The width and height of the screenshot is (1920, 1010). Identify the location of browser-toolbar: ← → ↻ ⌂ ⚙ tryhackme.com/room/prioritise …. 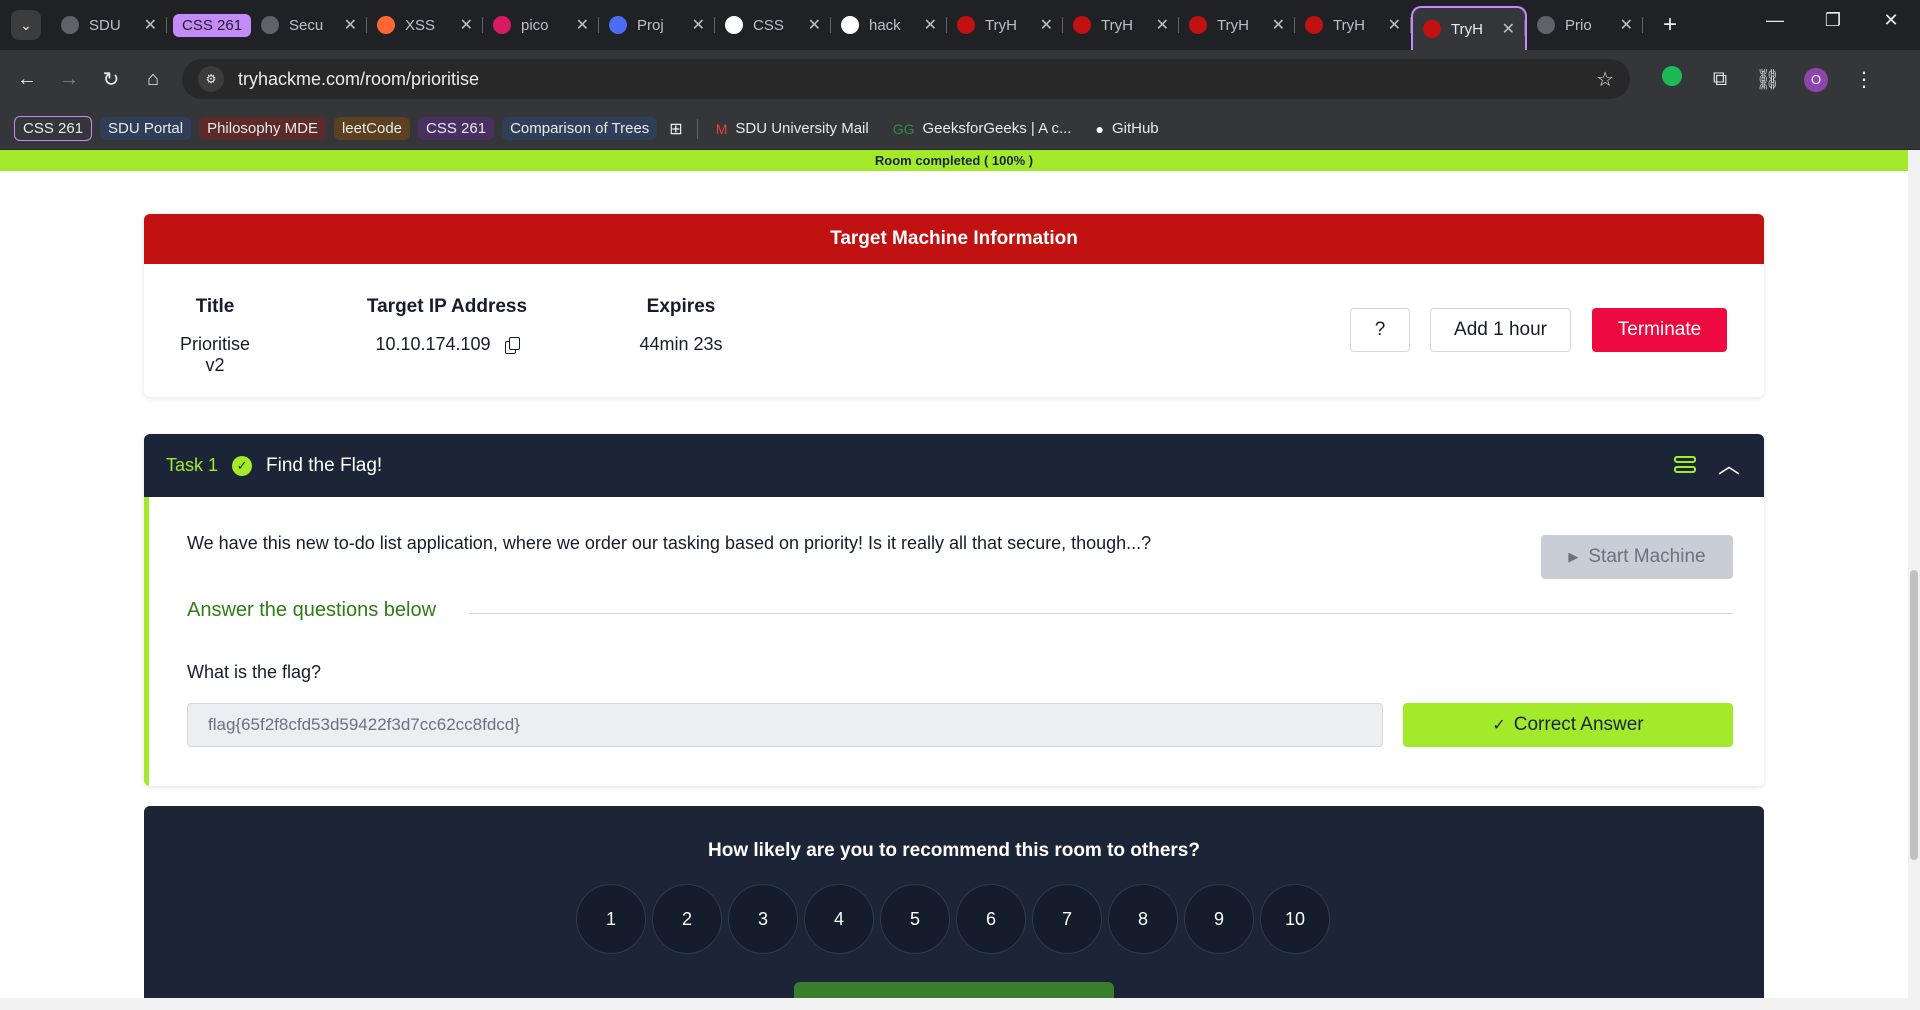
(960, 79).